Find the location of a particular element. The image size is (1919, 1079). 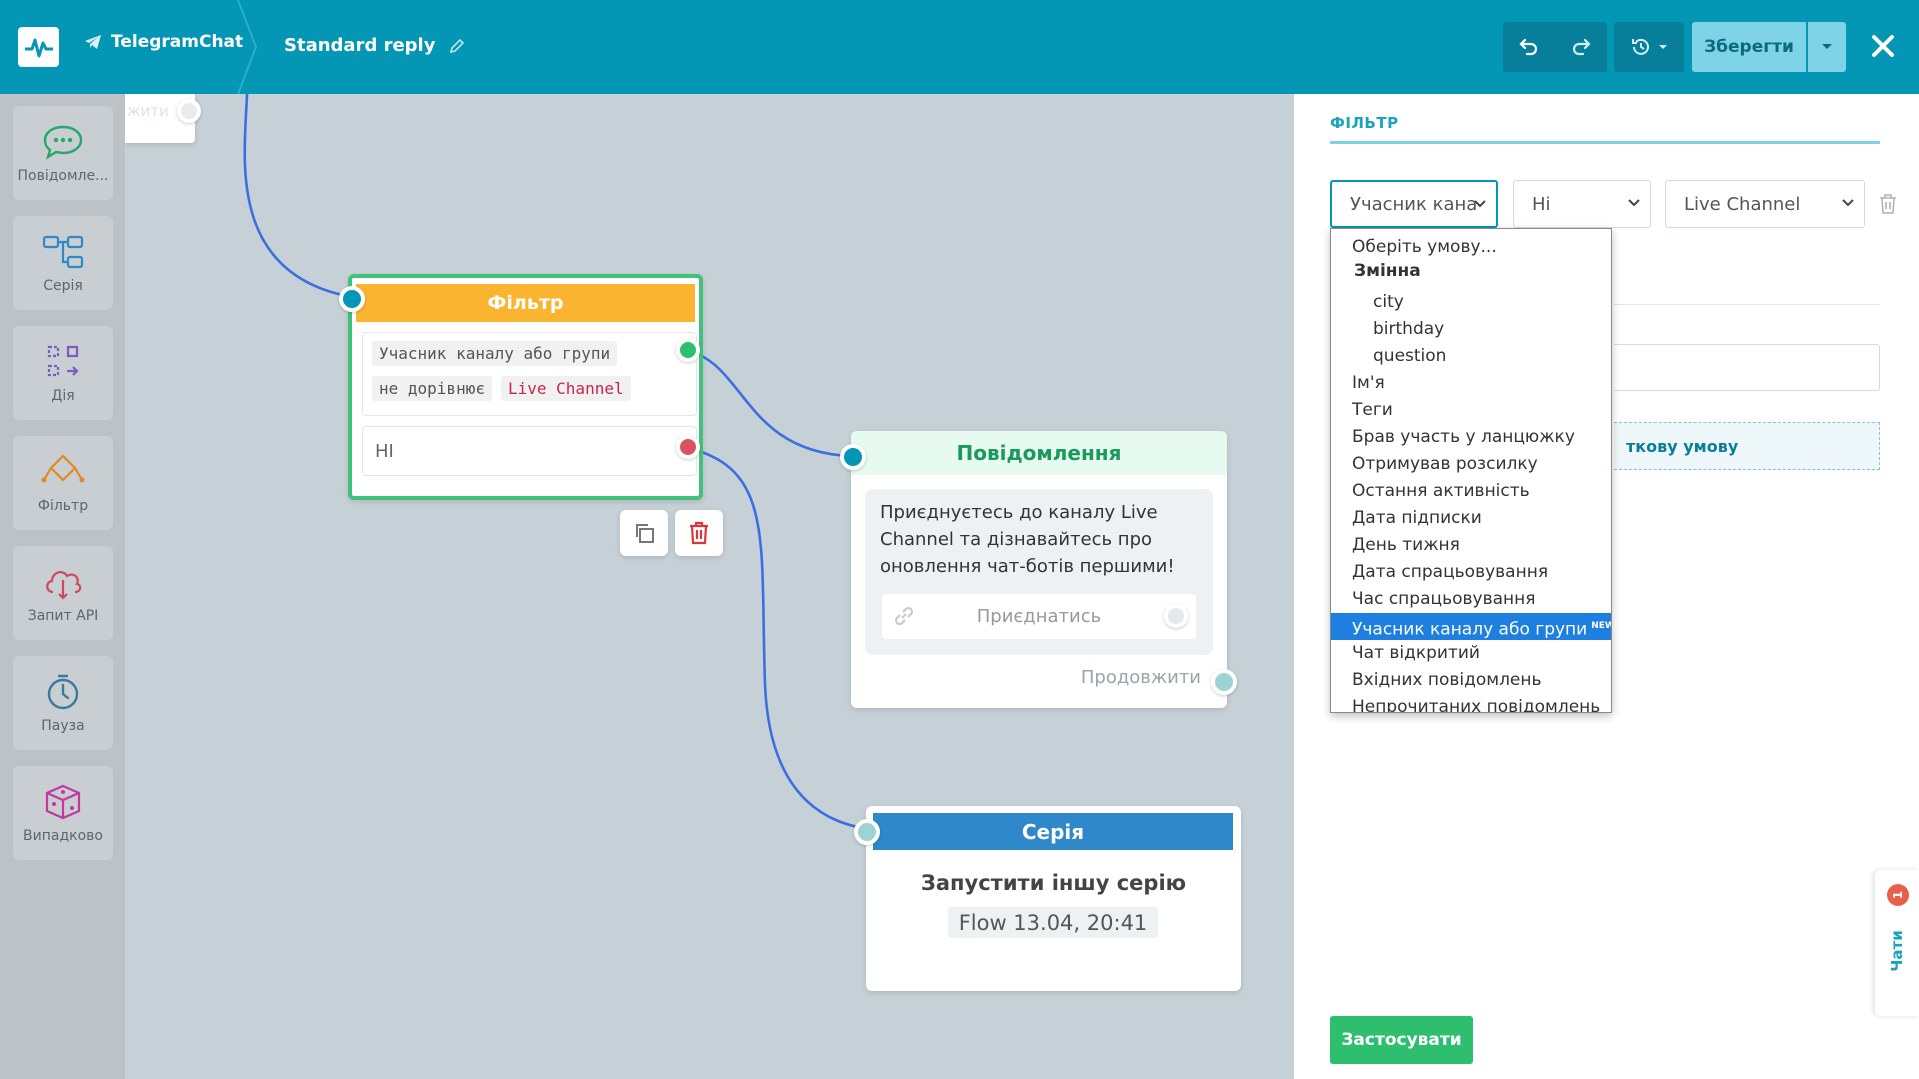

palette-item-api-request: Запит API is located at coordinates (63, 593).